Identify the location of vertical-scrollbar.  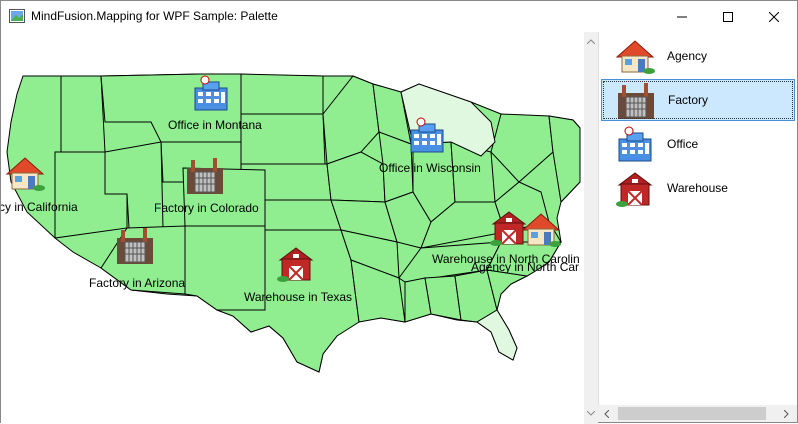
(591, 228).